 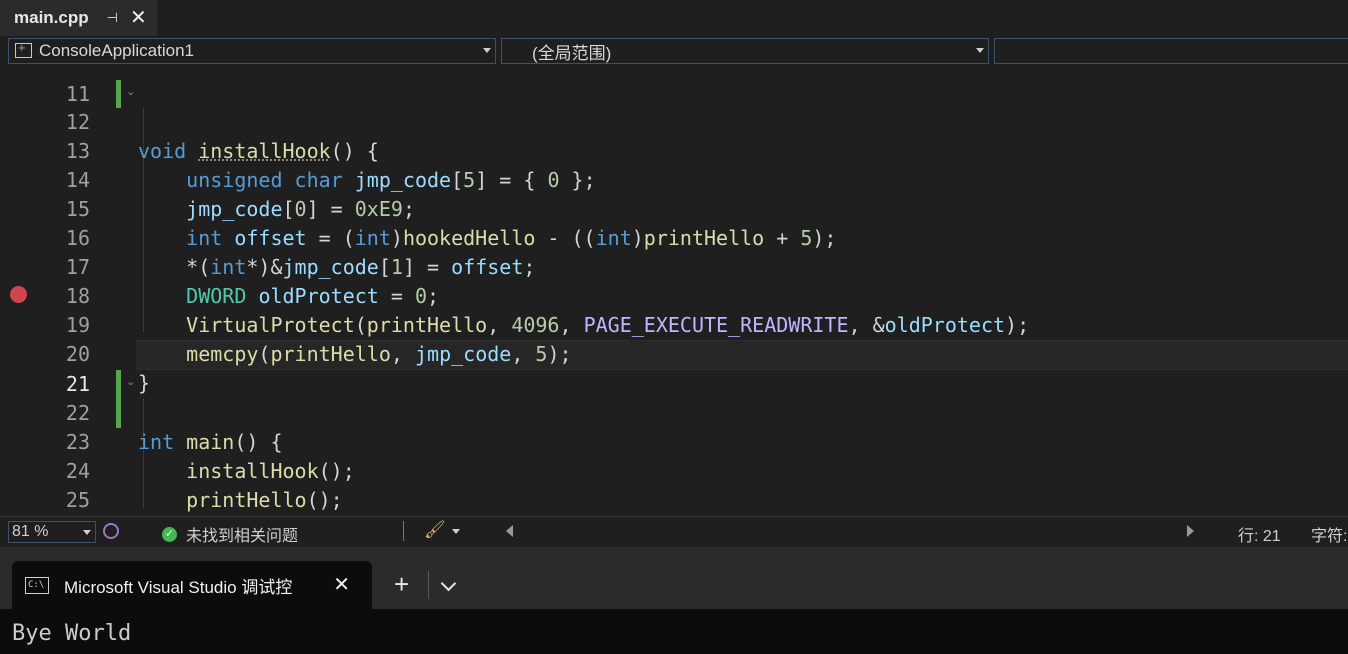 What do you see at coordinates (674, 237) in the screenshot?
I see `code-line: 16 *(int*)&jmp_code[1] = offset;` at bounding box center [674, 237].